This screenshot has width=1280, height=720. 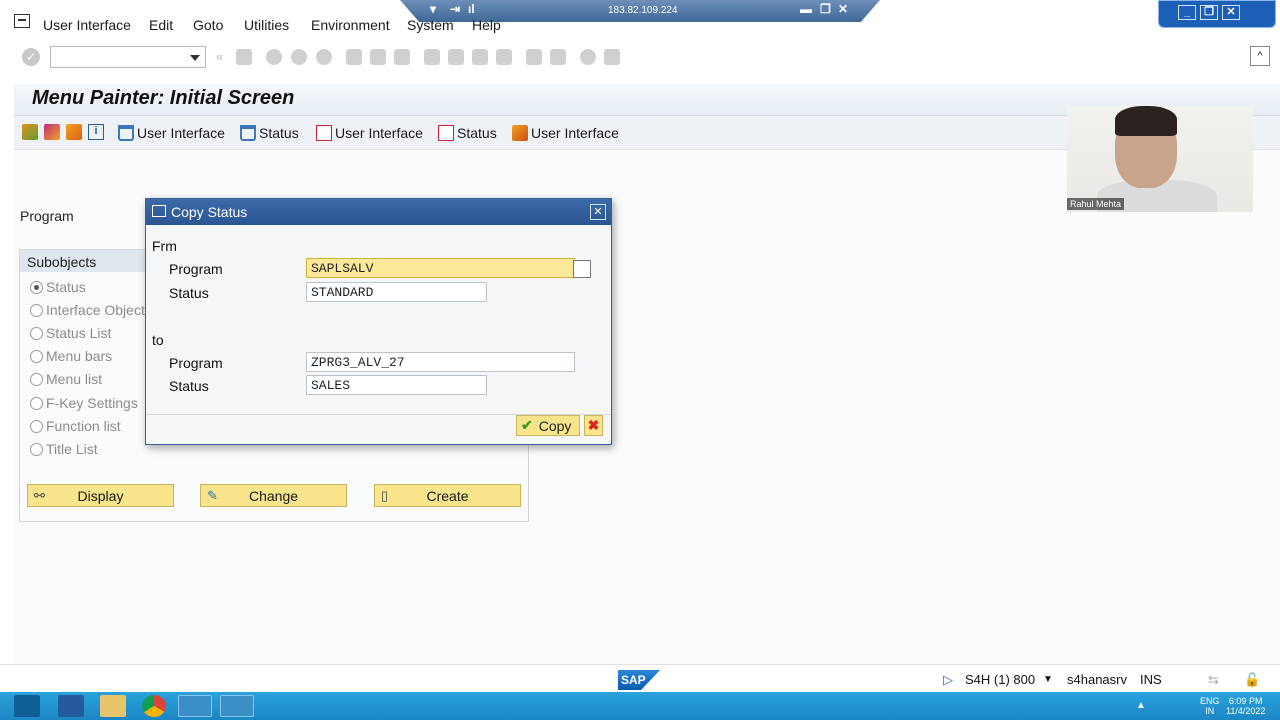 What do you see at coordinates (467, 133) in the screenshot?
I see `copy-status-button: Status` at bounding box center [467, 133].